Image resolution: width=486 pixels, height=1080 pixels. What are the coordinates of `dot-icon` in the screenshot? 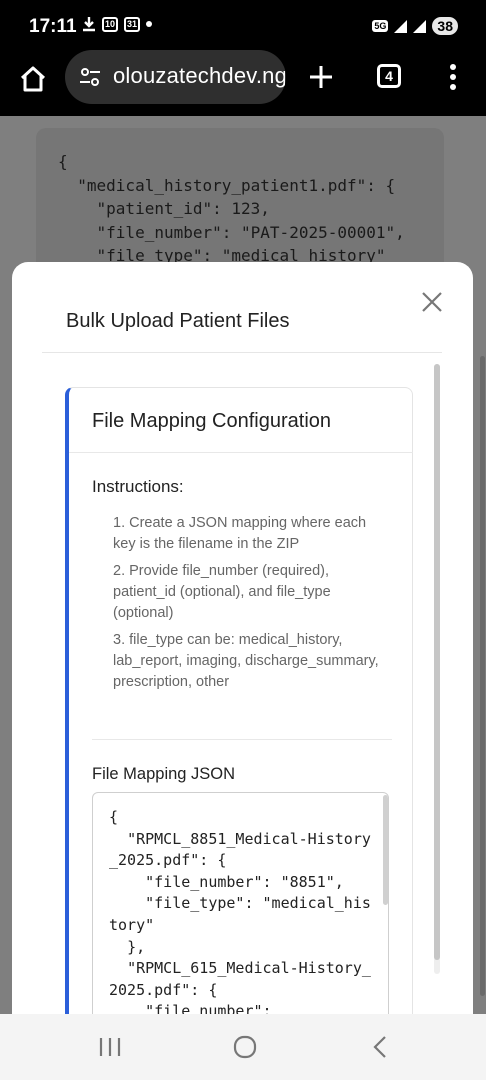 It's located at (149, 24).